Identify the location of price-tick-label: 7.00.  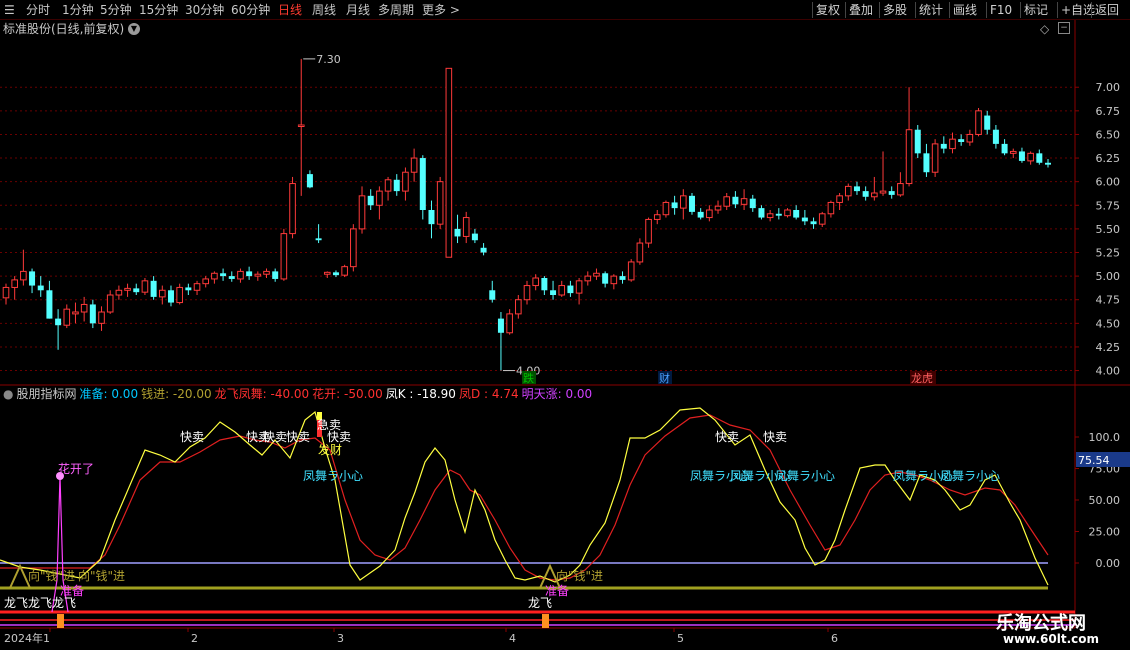
(1108, 87).